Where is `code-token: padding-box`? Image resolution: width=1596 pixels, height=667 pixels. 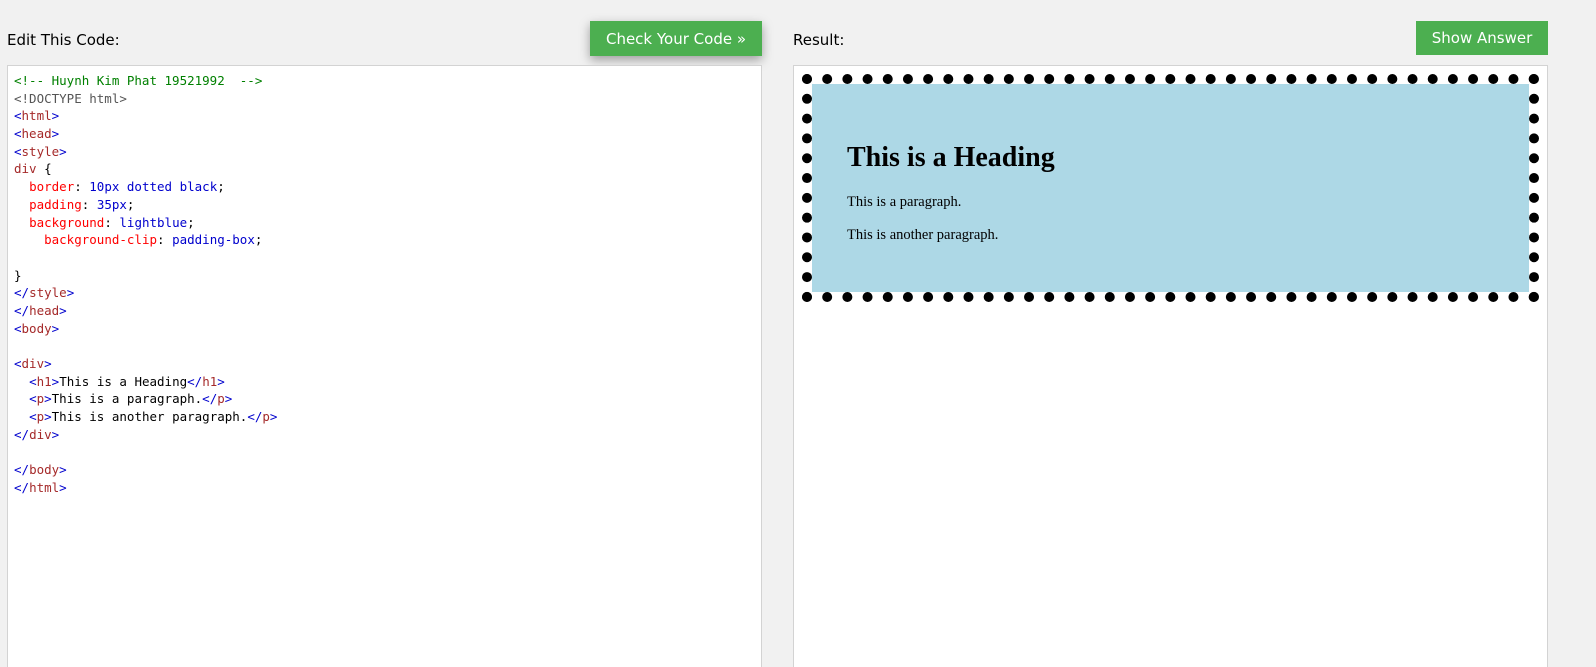
code-token: padding-box is located at coordinates (213, 240).